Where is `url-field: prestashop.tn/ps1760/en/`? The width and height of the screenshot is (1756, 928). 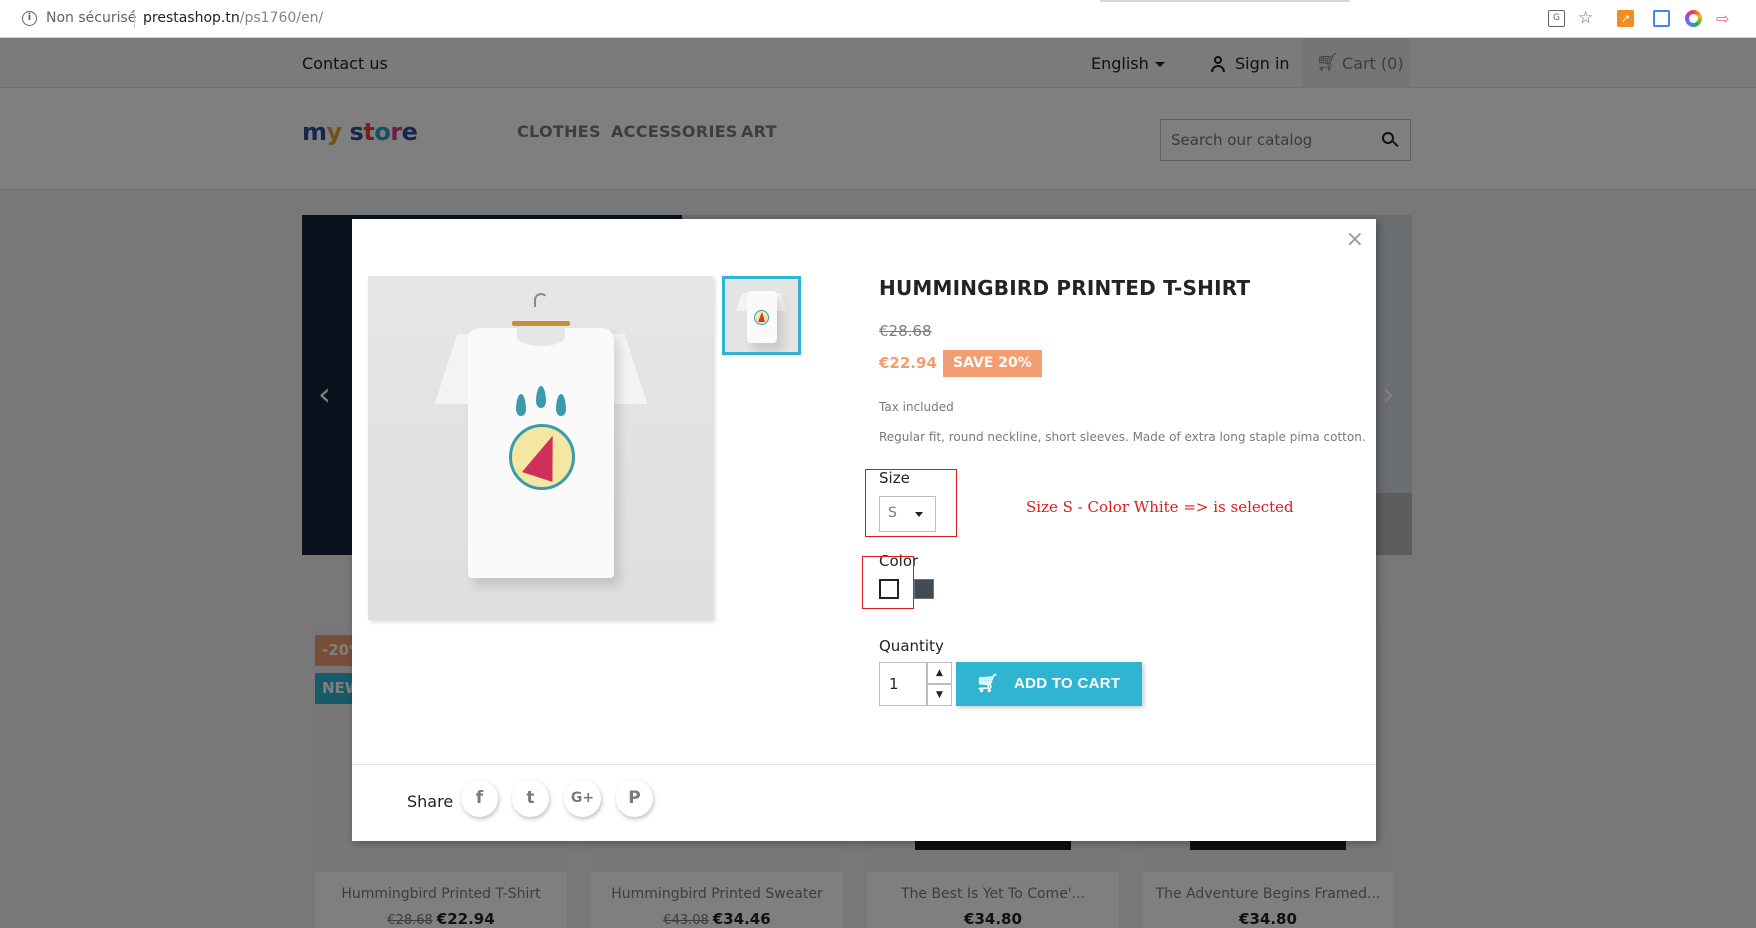
url-field: prestashop.tn/ps1760/en/ is located at coordinates (233, 18).